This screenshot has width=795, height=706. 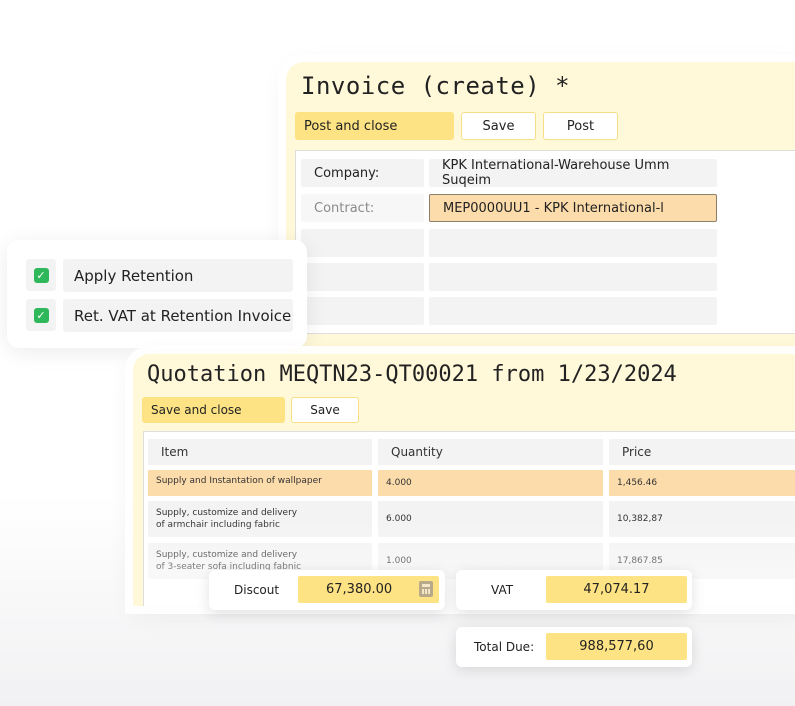 I want to click on vat-value: 47,074.17, so click(x=616, y=589).